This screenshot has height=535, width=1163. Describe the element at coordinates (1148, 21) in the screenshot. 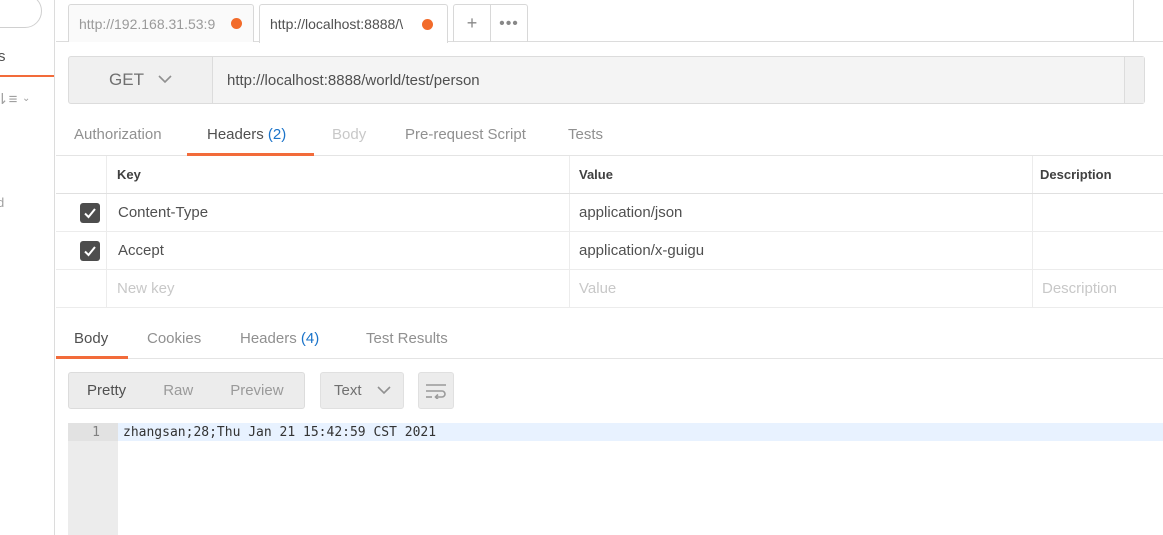

I see `tab-bar-right-edge` at that location.